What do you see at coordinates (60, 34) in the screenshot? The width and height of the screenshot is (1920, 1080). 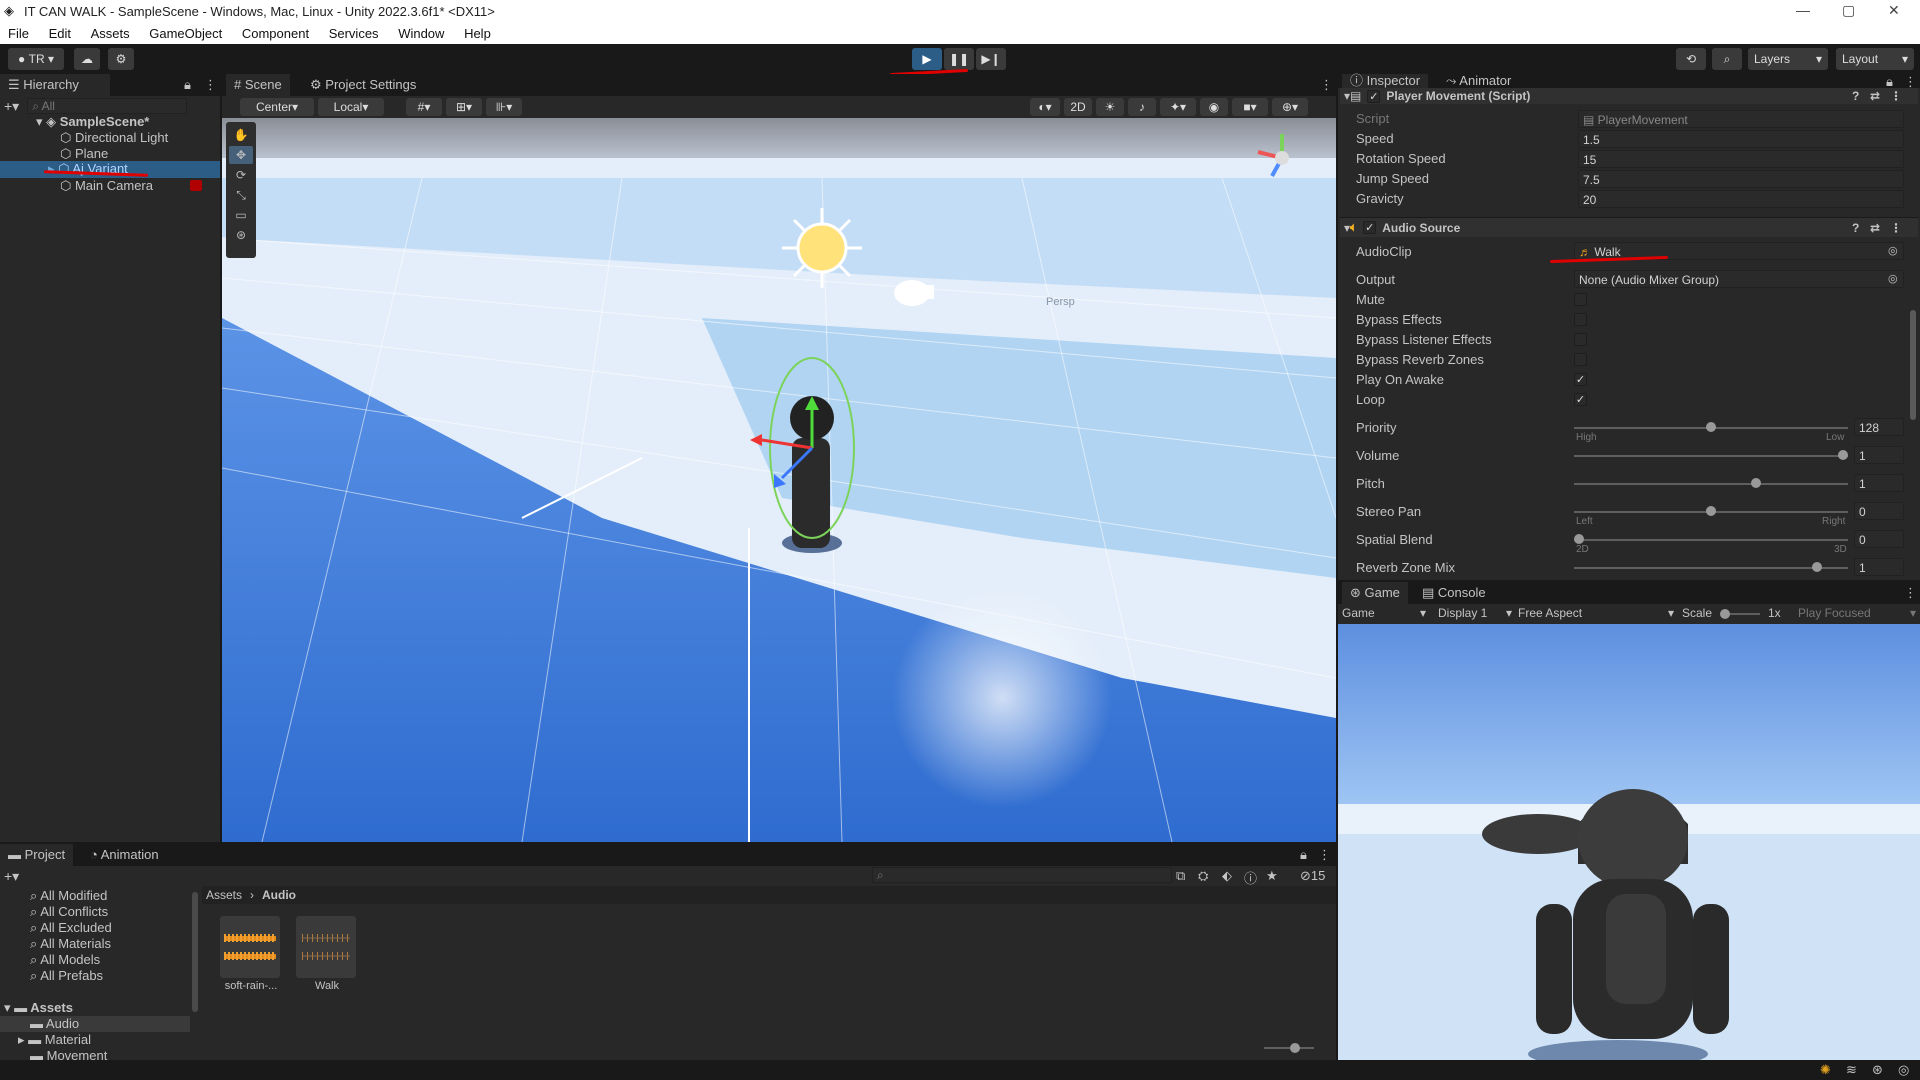 I see `menu-edit: Edit` at bounding box center [60, 34].